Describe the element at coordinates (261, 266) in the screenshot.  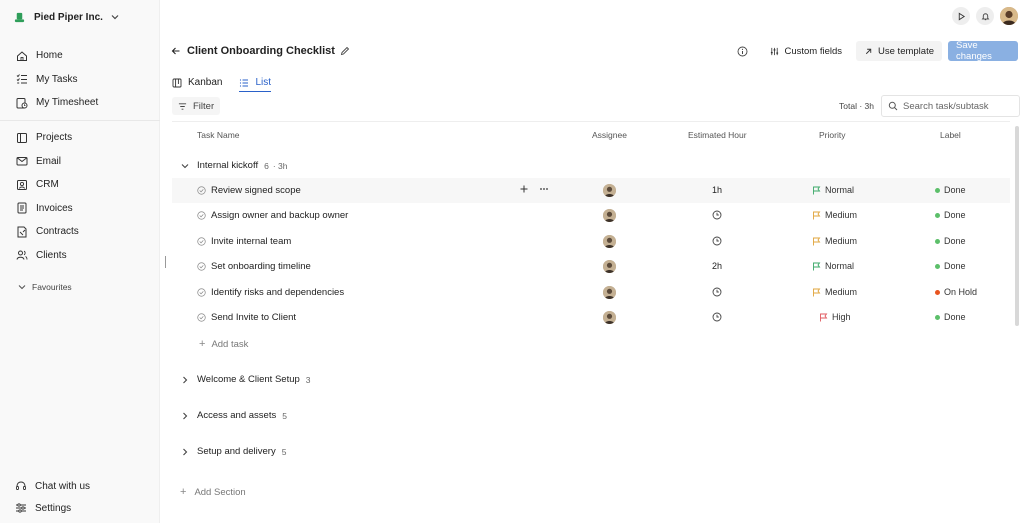
I see `task-name: Set onboarding timeline` at that location.